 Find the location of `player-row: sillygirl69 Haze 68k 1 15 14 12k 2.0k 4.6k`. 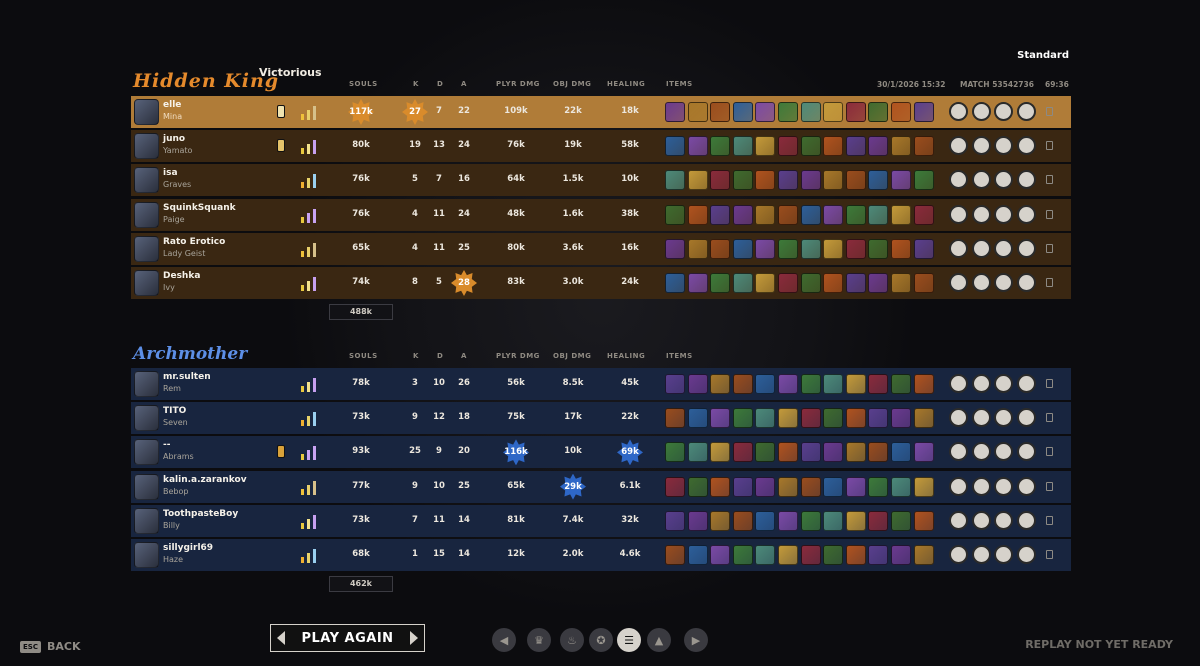

player-row: sillygirl69 Haze 68k 1 15 14 12k 2.0k 4.6k is located at coordinates (601, 554).